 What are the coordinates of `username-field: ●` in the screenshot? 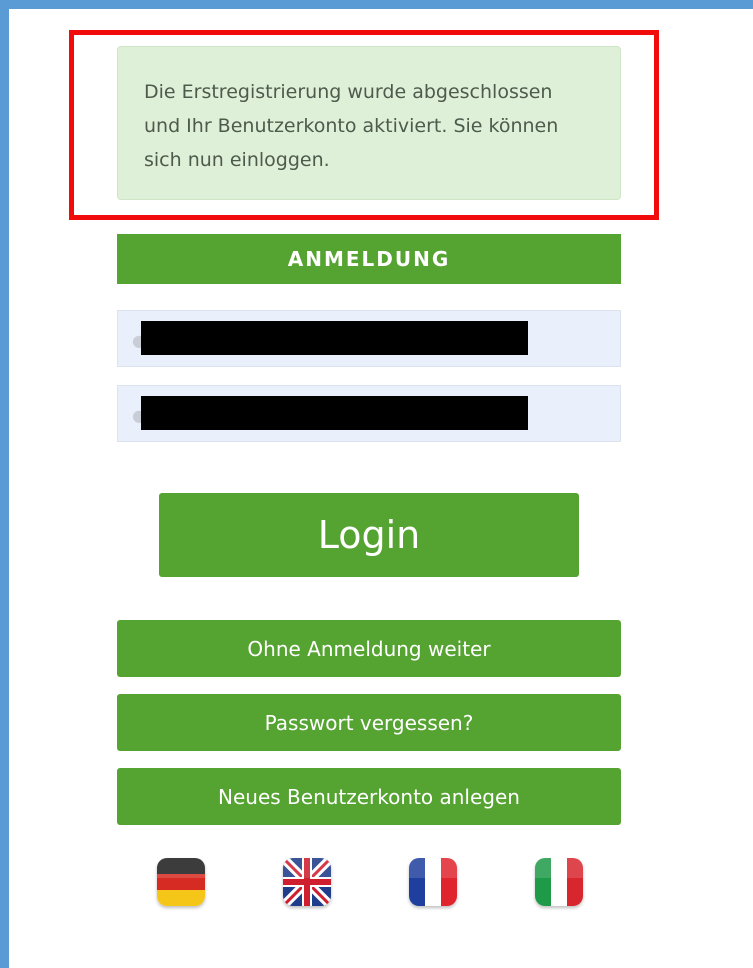 It's located at (369, 338).